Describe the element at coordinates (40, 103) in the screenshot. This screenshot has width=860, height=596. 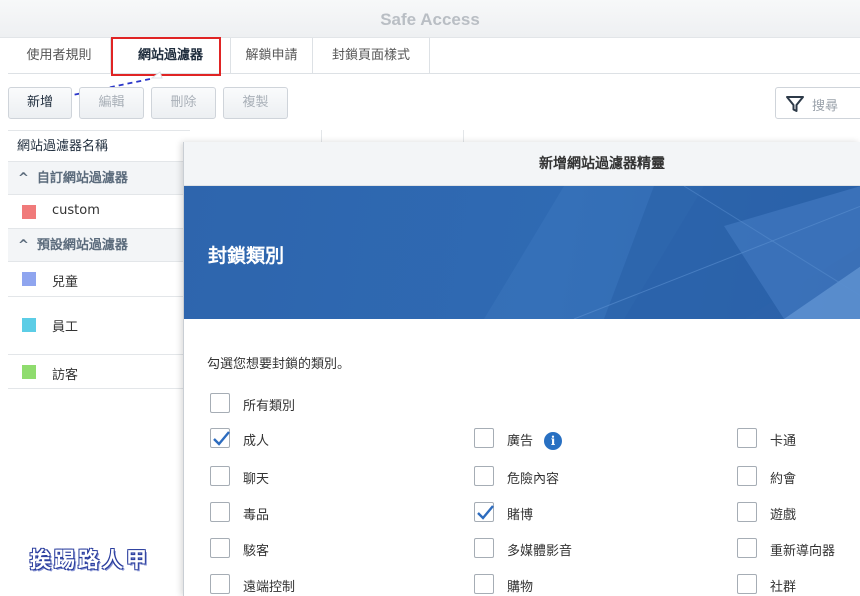
I see `add-button: 新增` at that location.